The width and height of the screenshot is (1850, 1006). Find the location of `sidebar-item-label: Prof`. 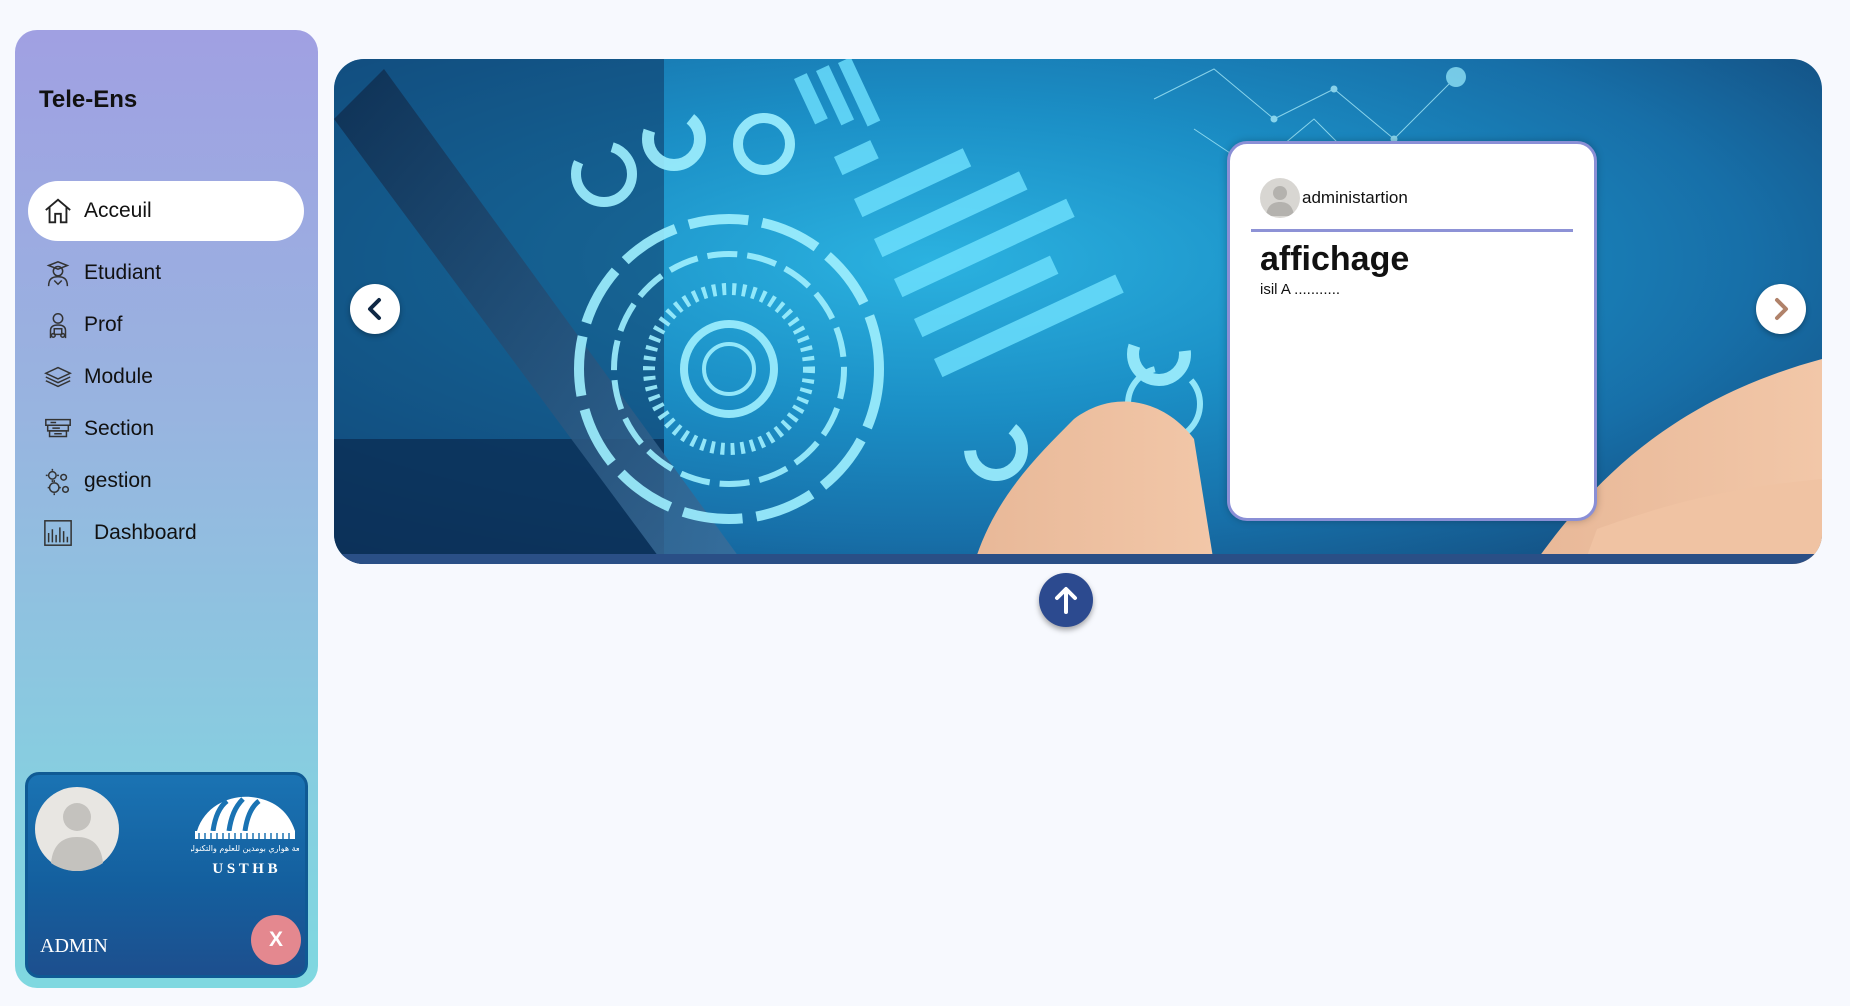

sidebar-item-label: Prof is located at coordinates (103, 324).